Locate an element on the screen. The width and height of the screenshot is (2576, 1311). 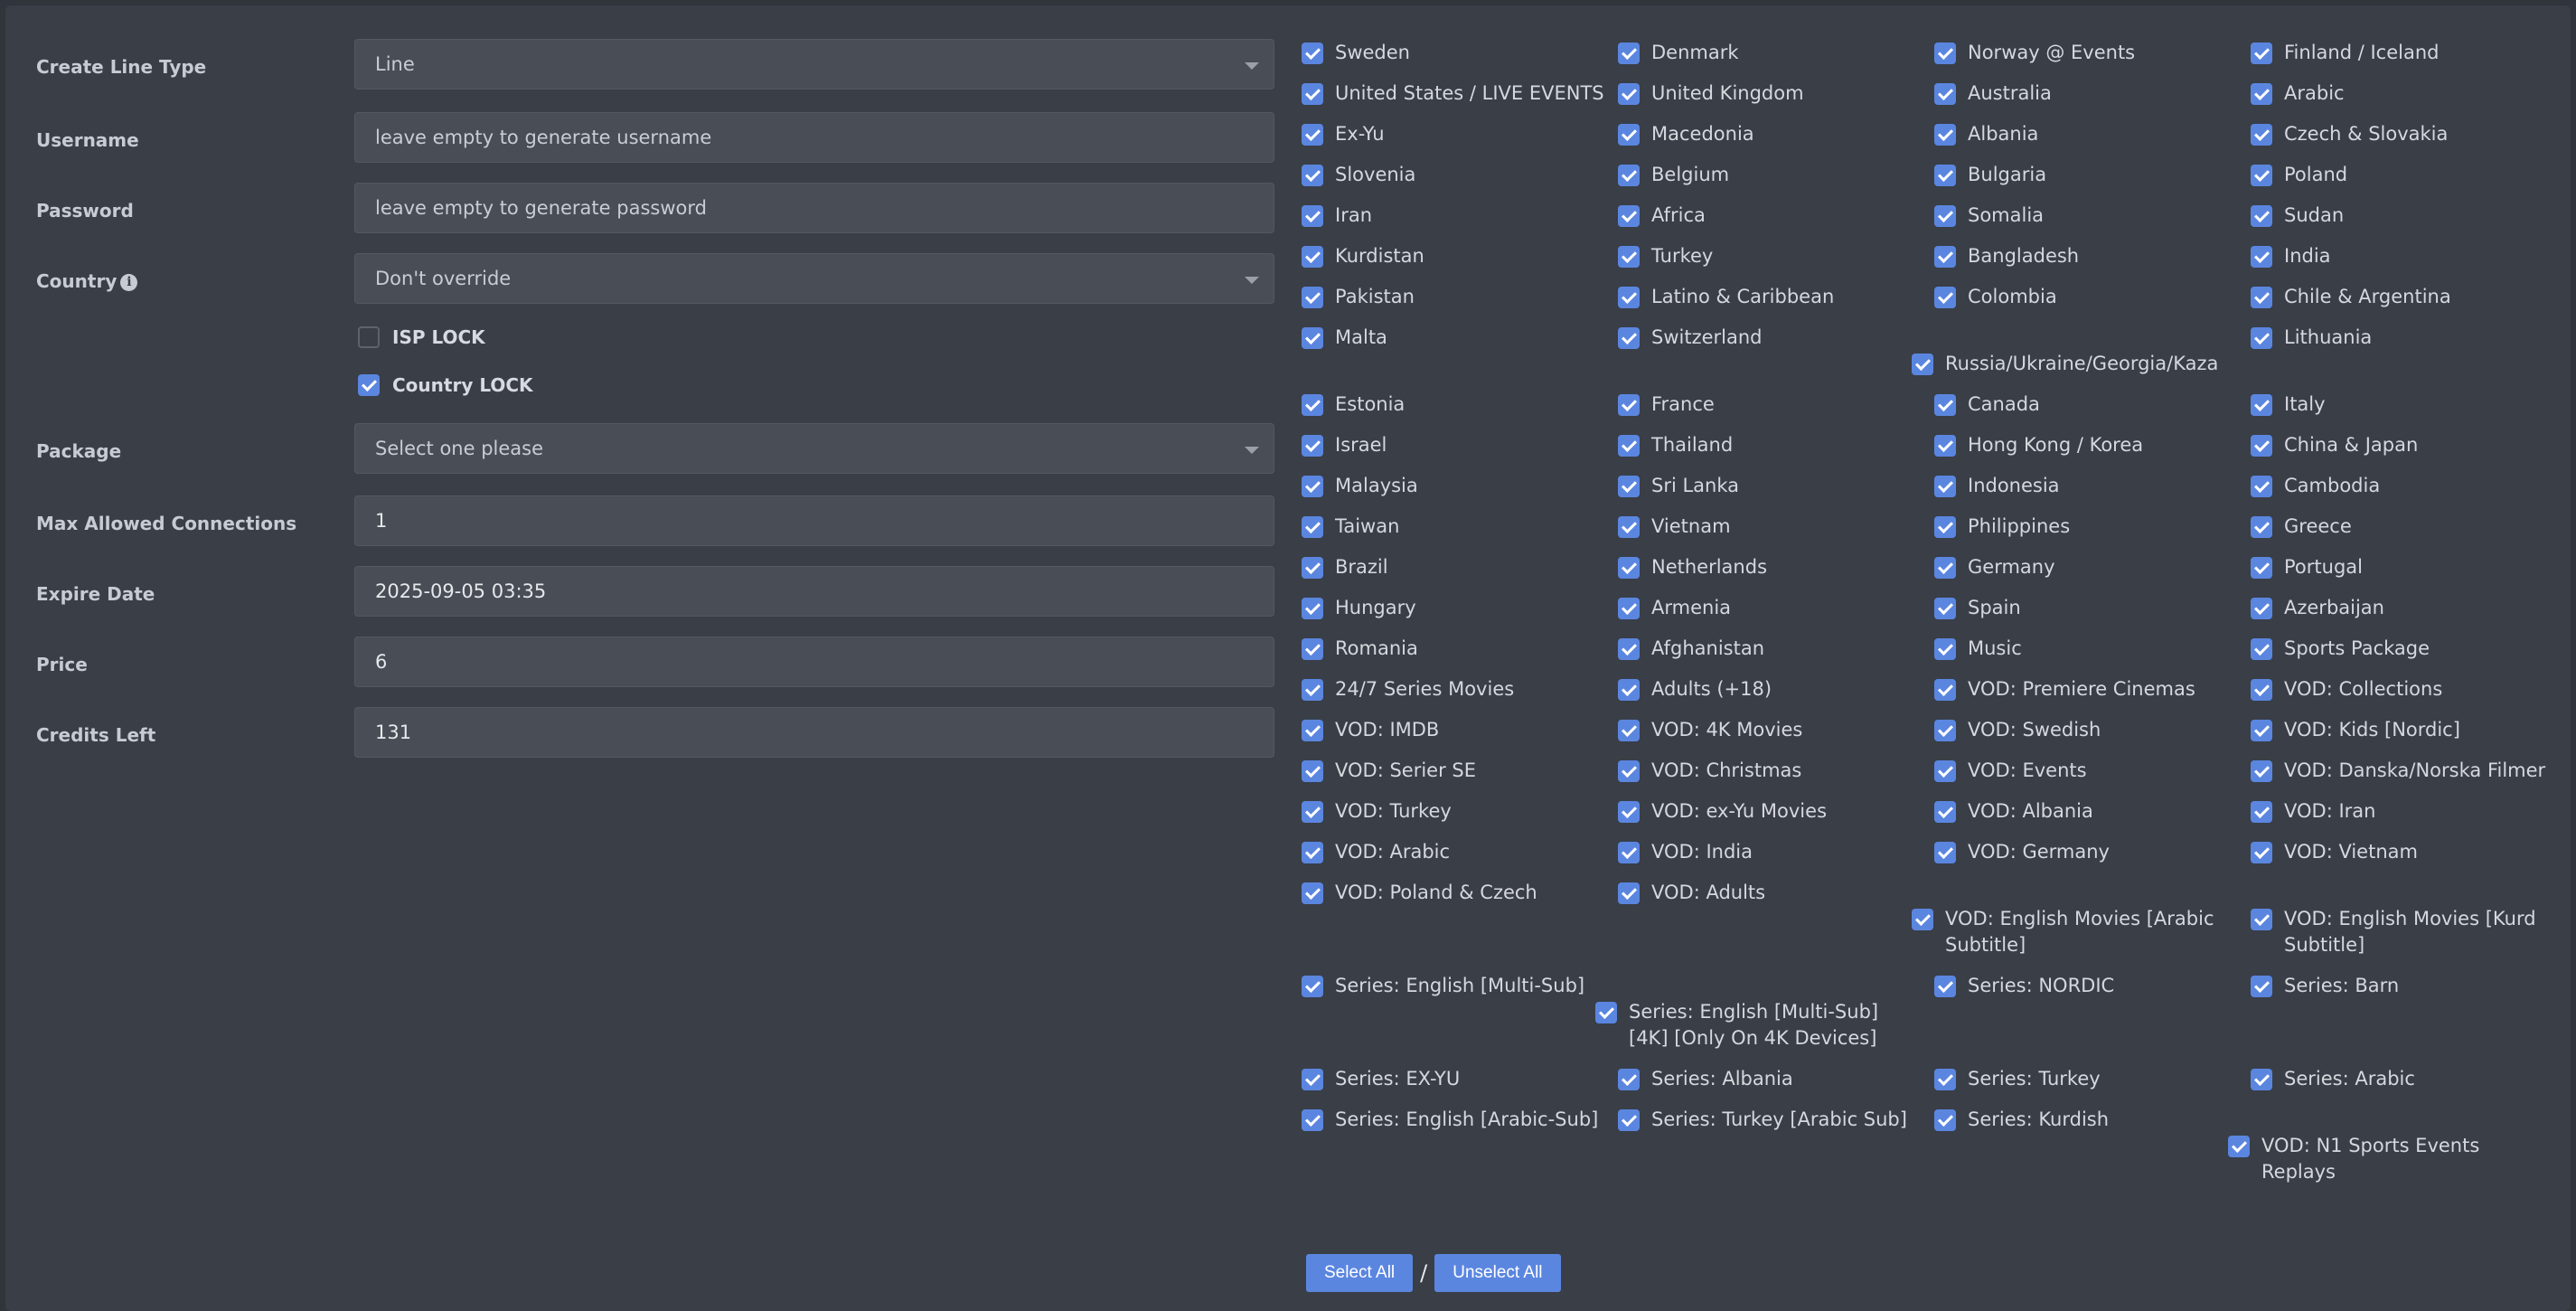
bouquet-item: Malaysia is located at coordinates (1460, 486).